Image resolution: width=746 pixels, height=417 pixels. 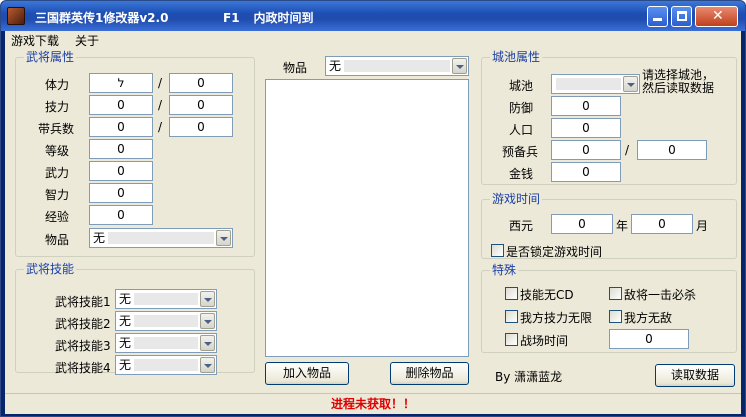 What do you see at coordinates (678, 88) in the screenshot?
I see `city-hint-line2: 然后读取数据` at bounding box center [678, 88].